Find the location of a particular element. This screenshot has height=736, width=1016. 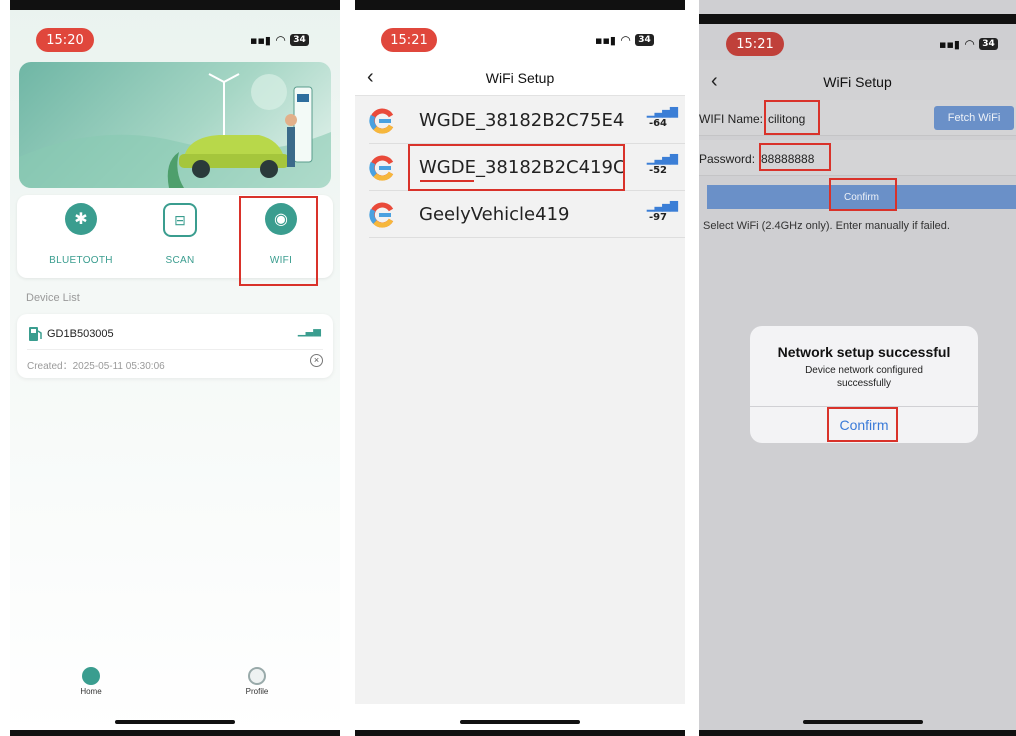

dialog-title: Network setup successful is located at coordinates (864, 352).